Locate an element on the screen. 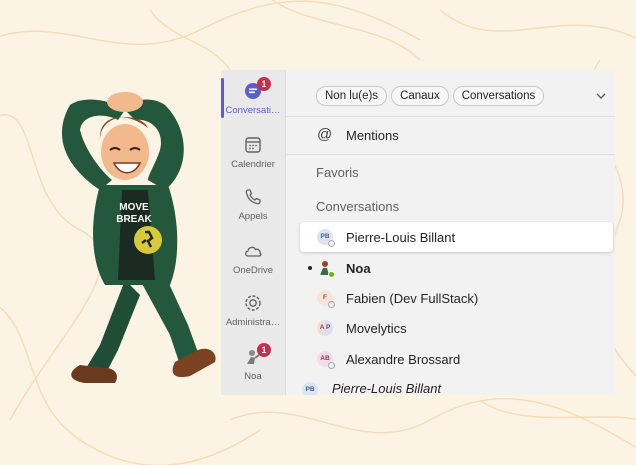 The image size is (636, 465). chat-item-alexandre: AB Alexandre Brossard is located at coordinates (450, 359).